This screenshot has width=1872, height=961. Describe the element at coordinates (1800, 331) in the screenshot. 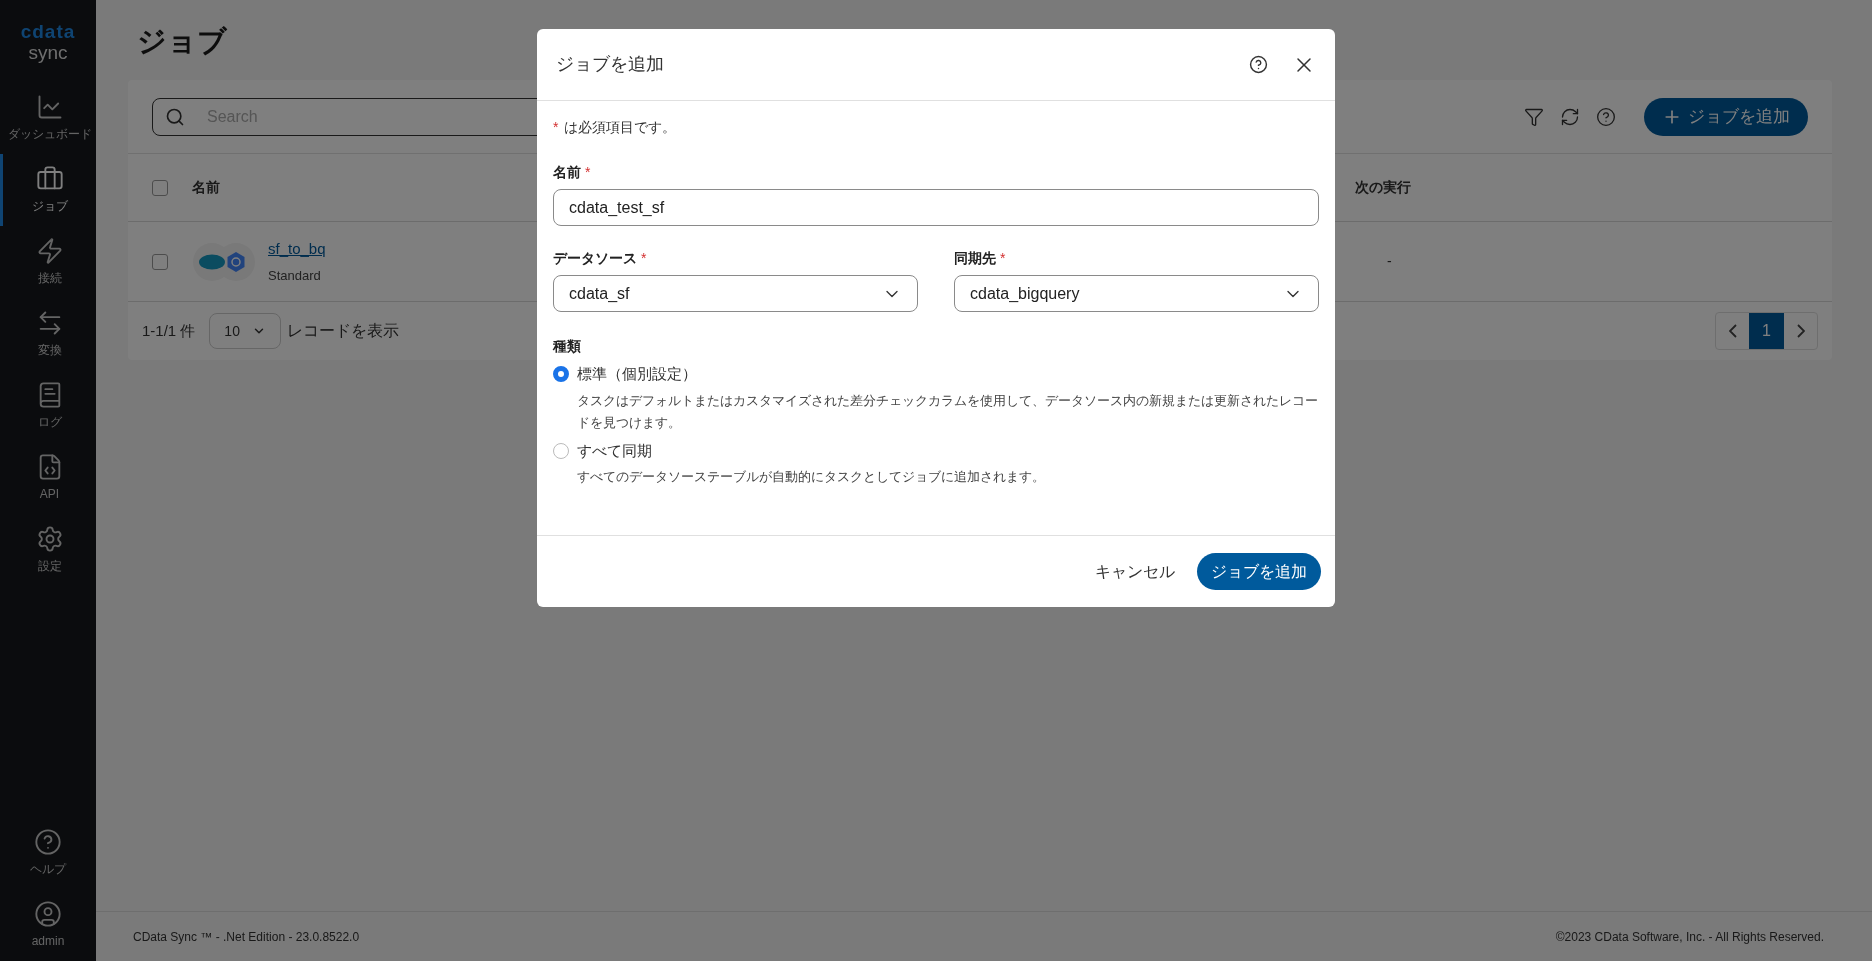

I see `chevron-right-icon` at that location.